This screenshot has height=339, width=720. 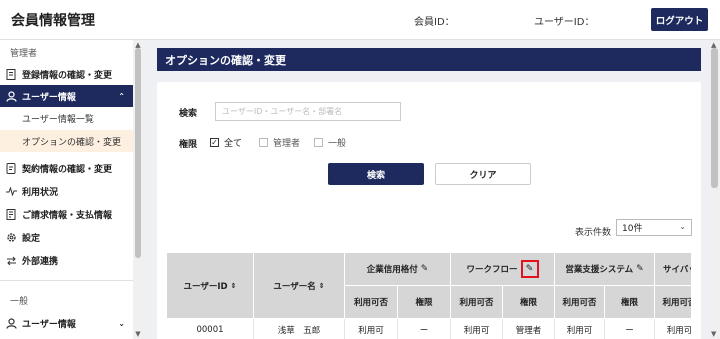 What do you see at coordinates (226, 142) in the screenshot?
I see `role-all-checkbox: ✓ 全て` at bounding box center [226, 142].